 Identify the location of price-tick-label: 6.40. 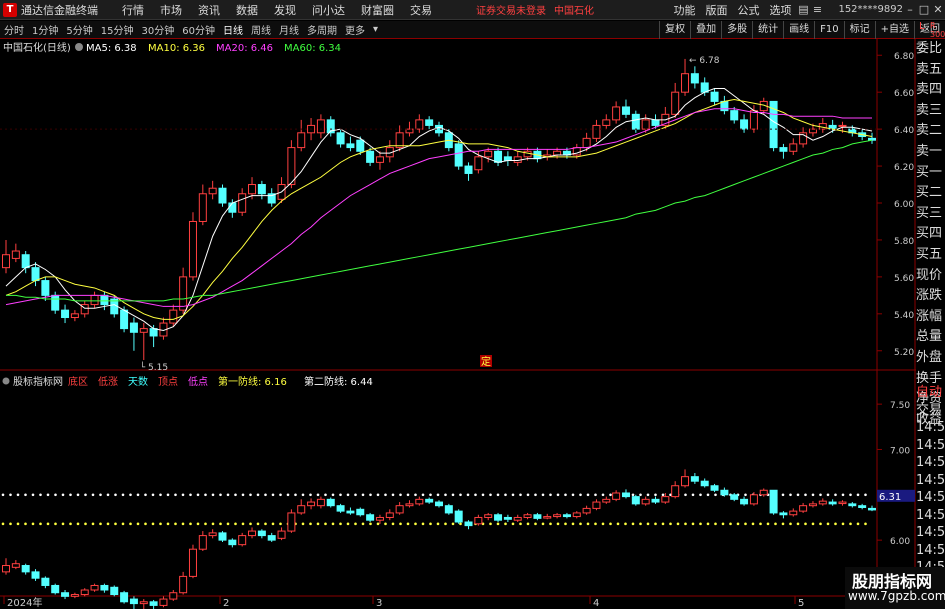
(904, 131).